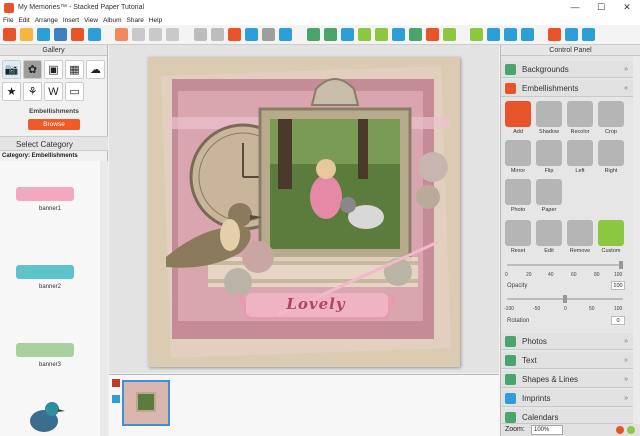 The image size is (640, 436). Describe the element at coordinates (518, 210) in the screenshot. I see `tool-label: Photo` at that location.